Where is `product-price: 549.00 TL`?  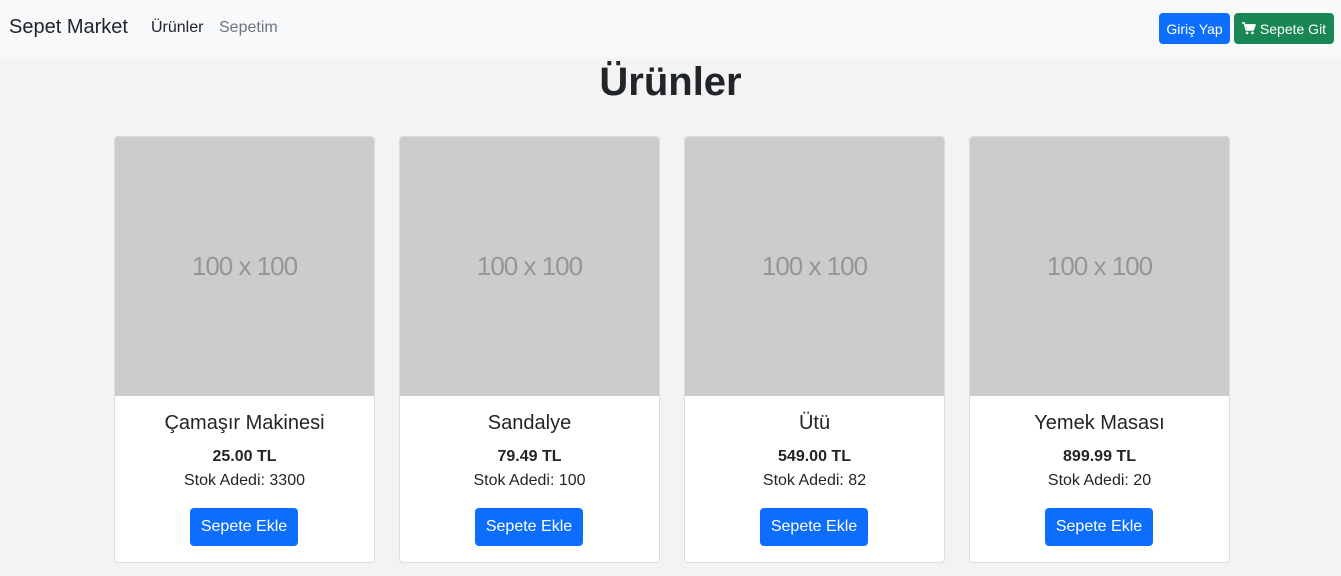 product-price: 549.00 TL is located at coordinates (814, 456).